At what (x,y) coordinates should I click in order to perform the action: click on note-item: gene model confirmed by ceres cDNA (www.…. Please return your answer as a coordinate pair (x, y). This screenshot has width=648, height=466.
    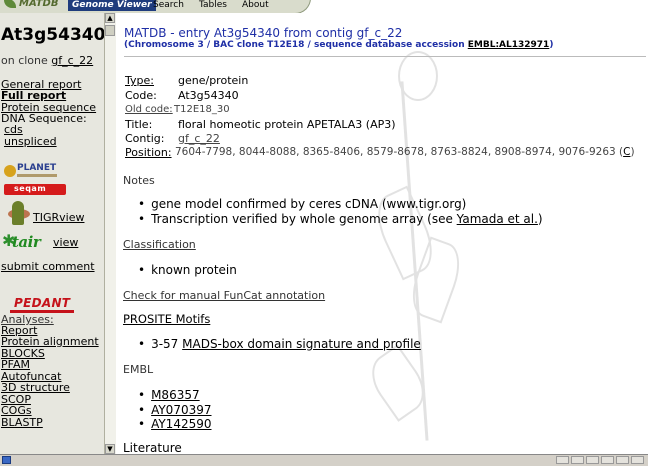
    Looking at the image, I should click on (302, 204).